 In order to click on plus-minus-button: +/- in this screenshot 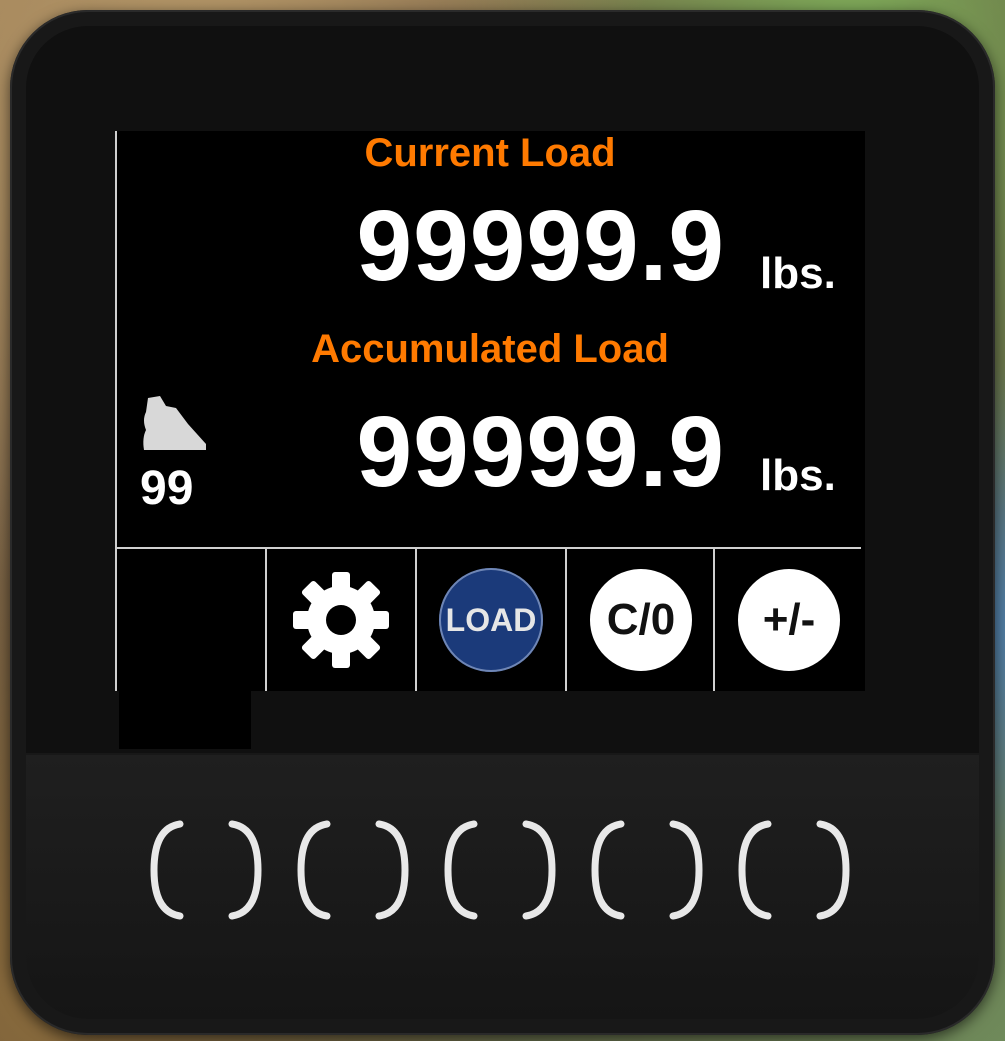, I will do `click(789, 620)`.